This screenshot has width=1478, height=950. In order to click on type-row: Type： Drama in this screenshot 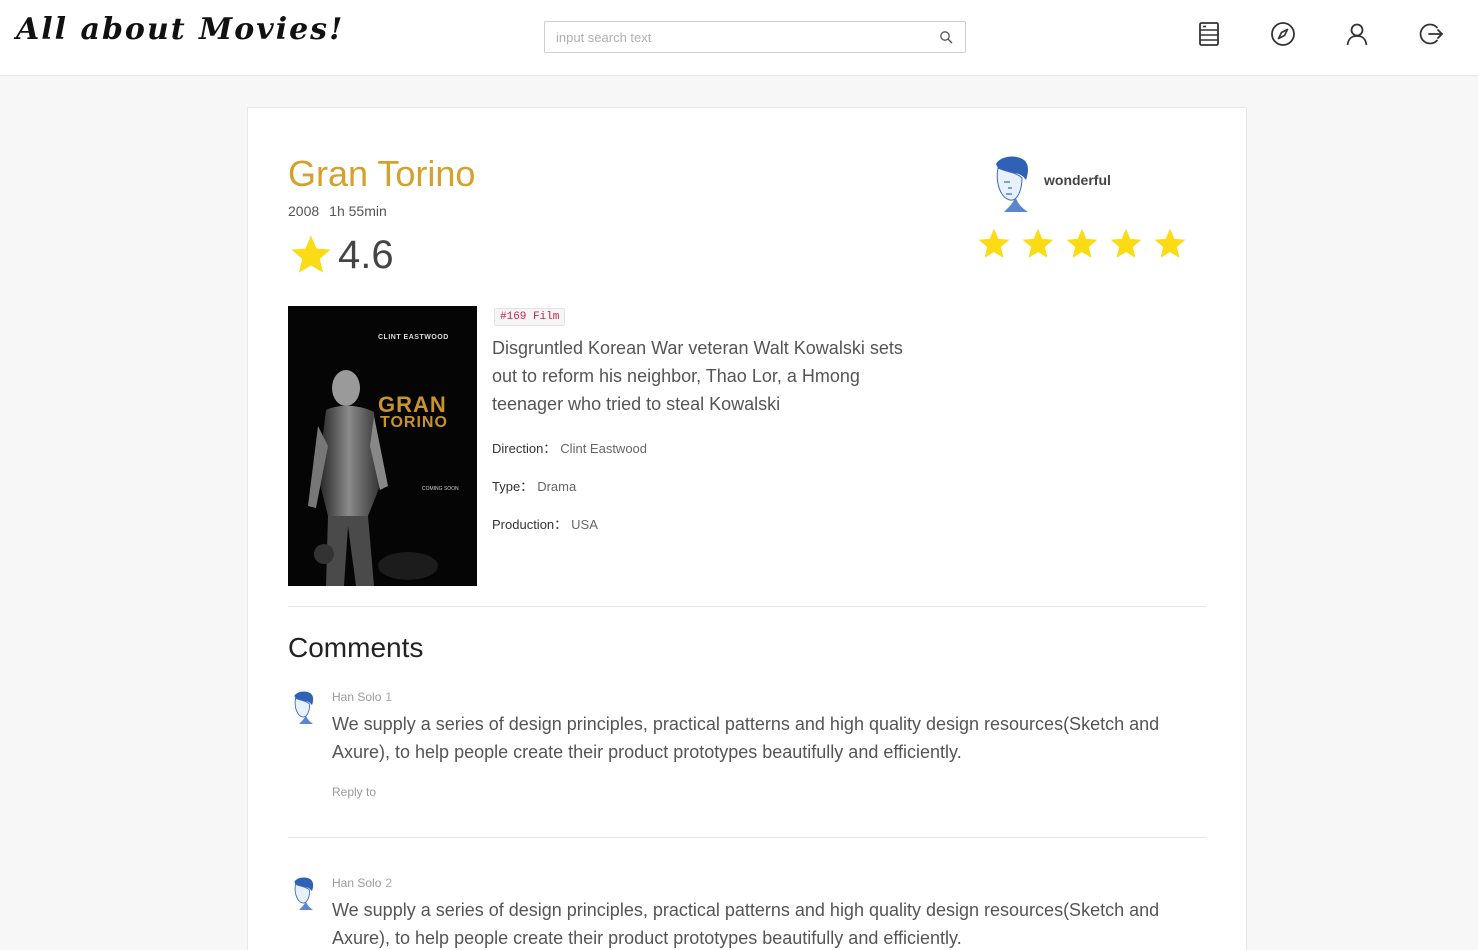, I will do `click(534, 485)`.